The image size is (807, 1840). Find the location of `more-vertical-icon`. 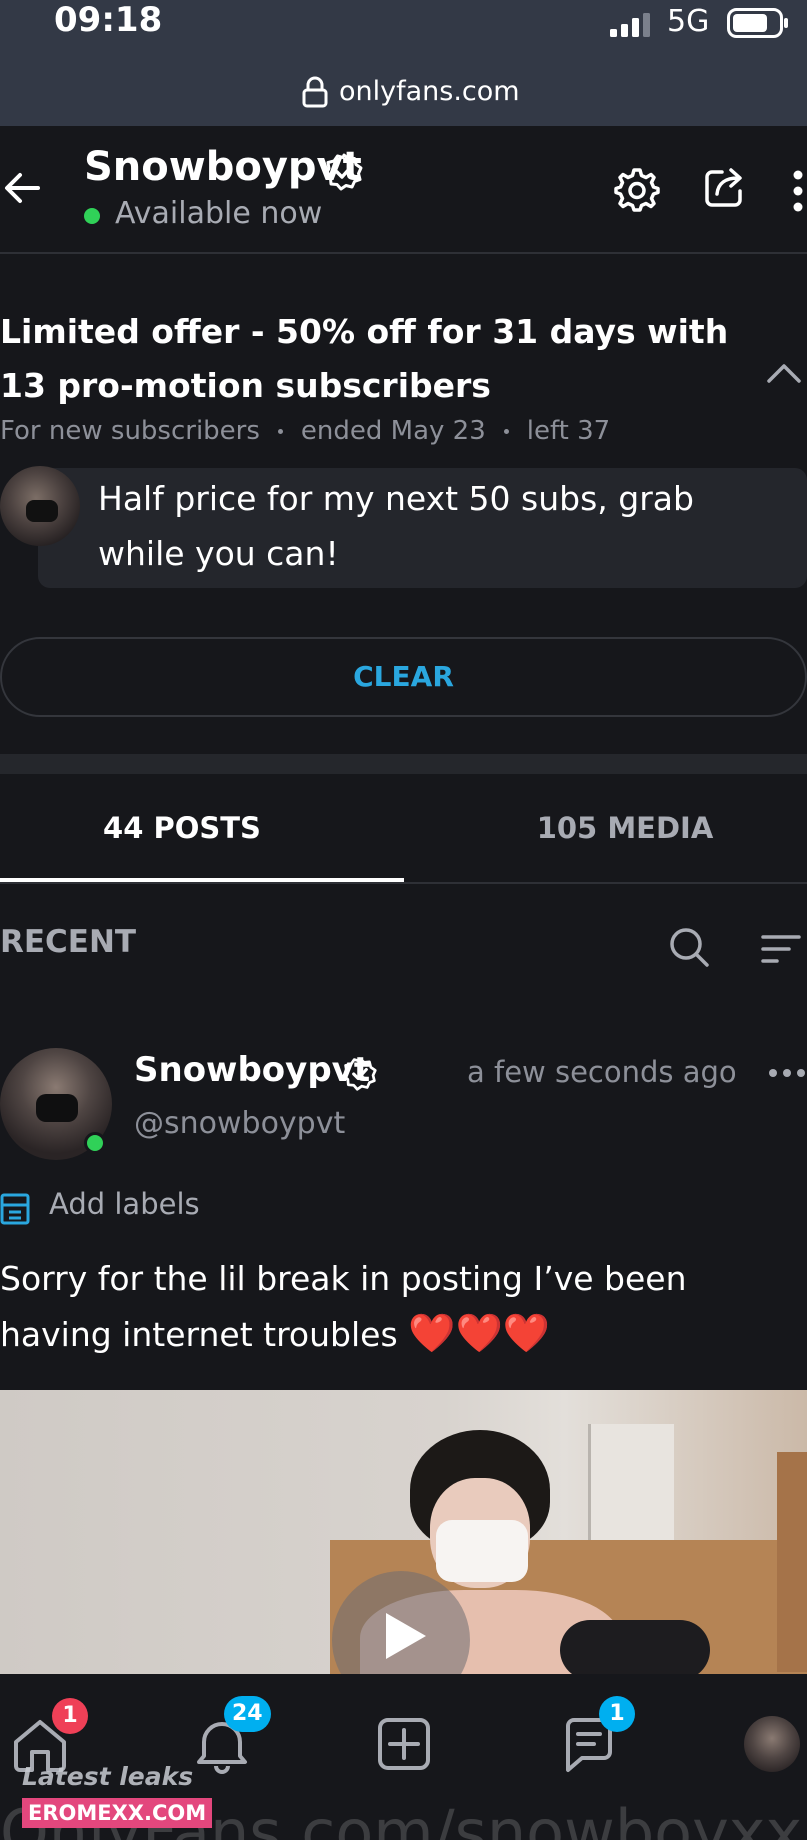

more-vertical-icon is located at coordinates (798, 191).